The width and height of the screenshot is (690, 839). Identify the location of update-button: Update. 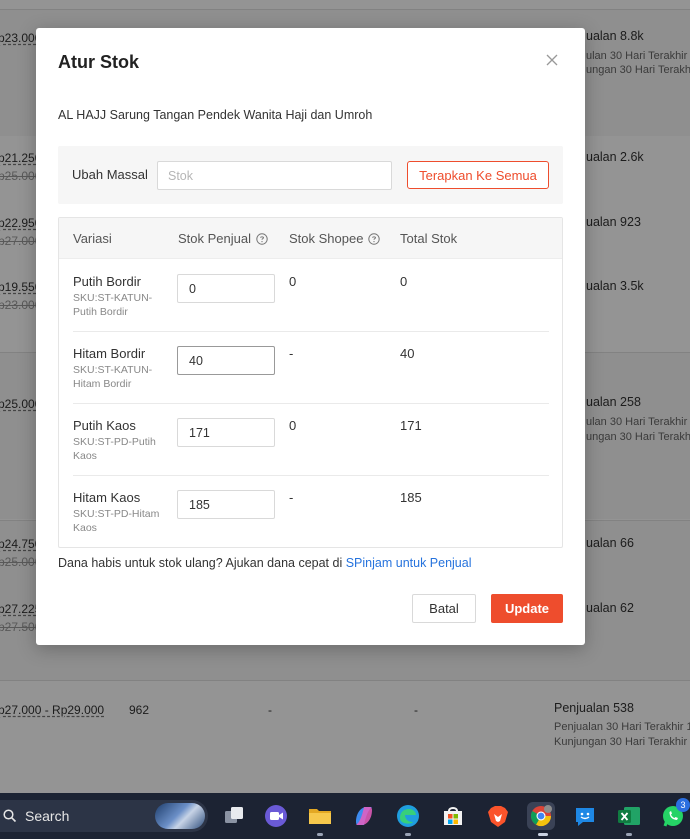
(527, 608).